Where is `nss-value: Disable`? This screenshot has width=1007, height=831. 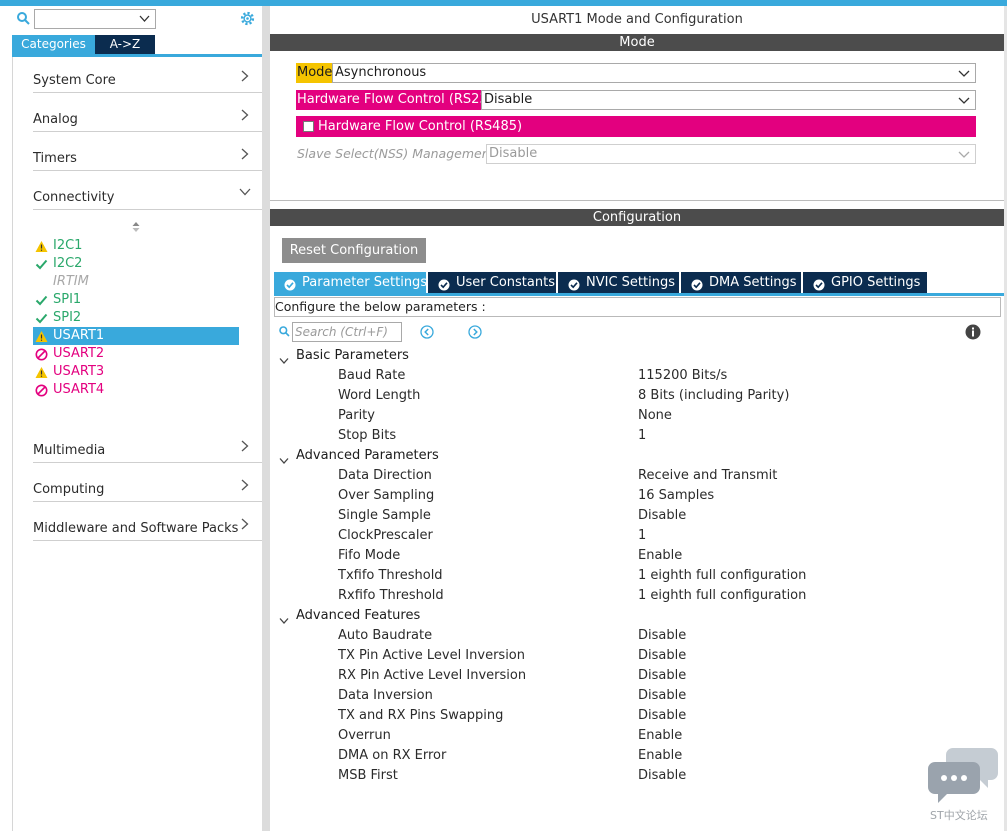 nss-value: Disable is located at coordinates (513, 153).